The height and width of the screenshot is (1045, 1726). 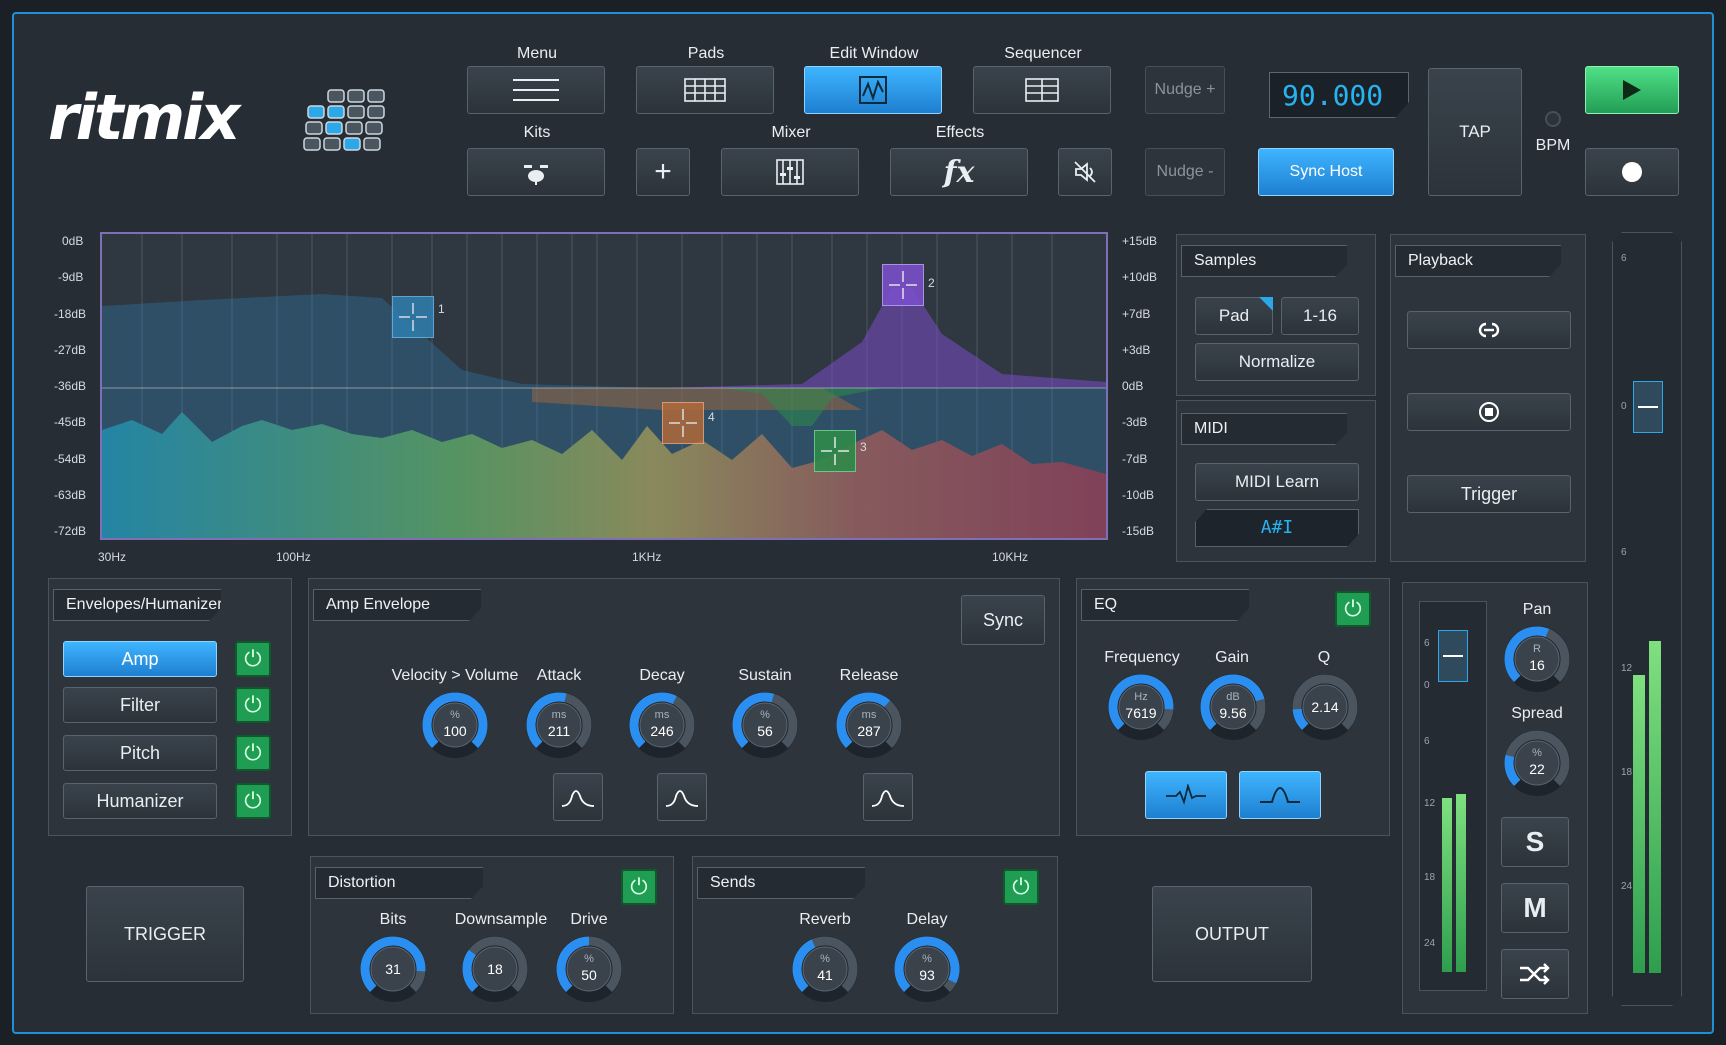 What do you see at coordinates (959, 172) in the screenshot?
I see `effects-button: fx` at bounding box center [959, 172].